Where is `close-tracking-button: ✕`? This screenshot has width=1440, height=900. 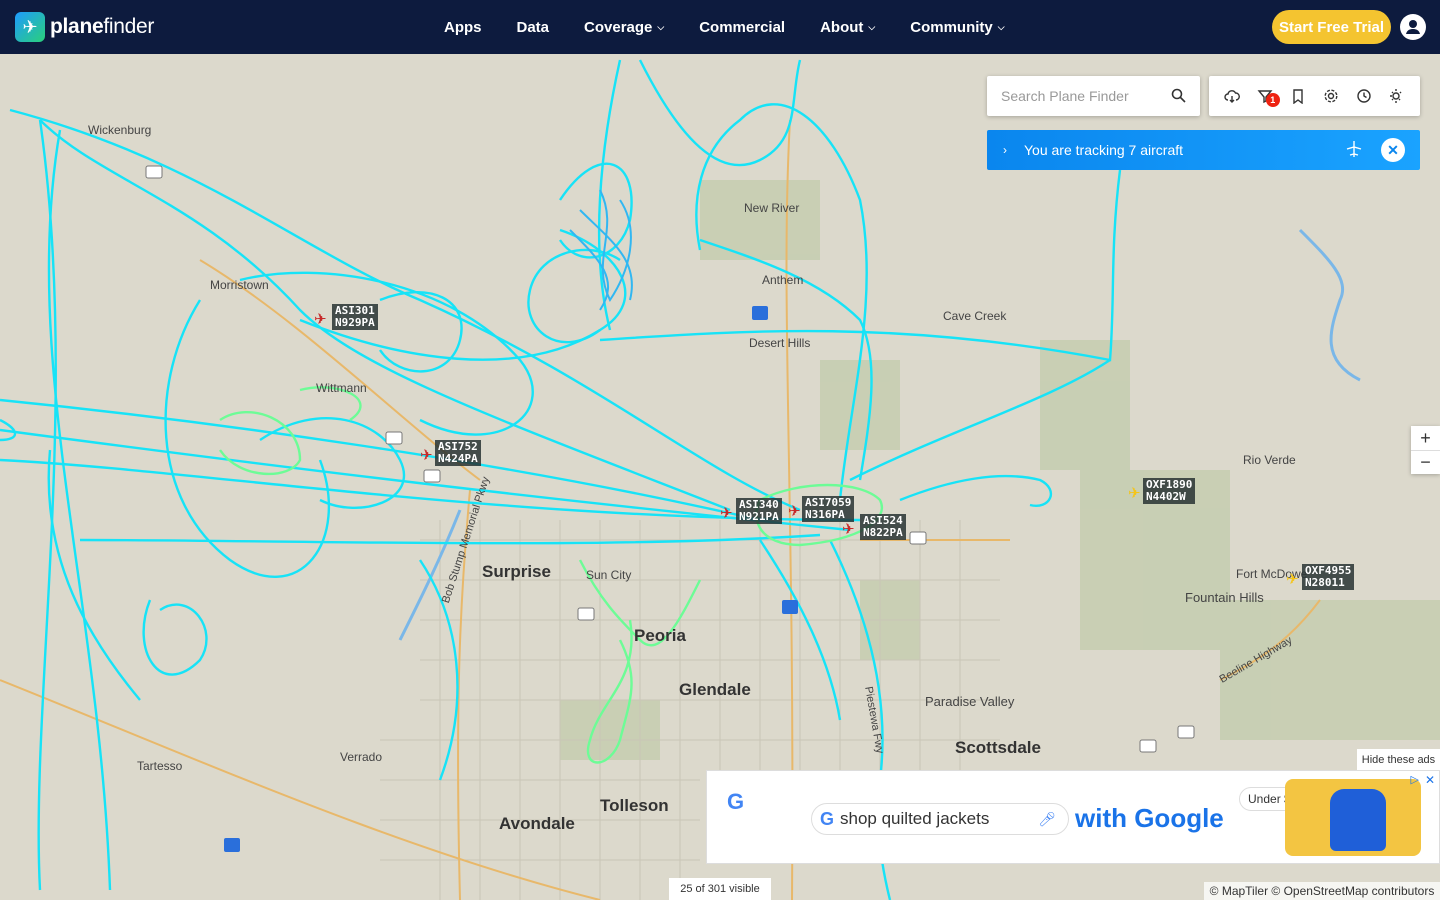 close-tracking-button: ✕ is located at coordinates (1393, 150).